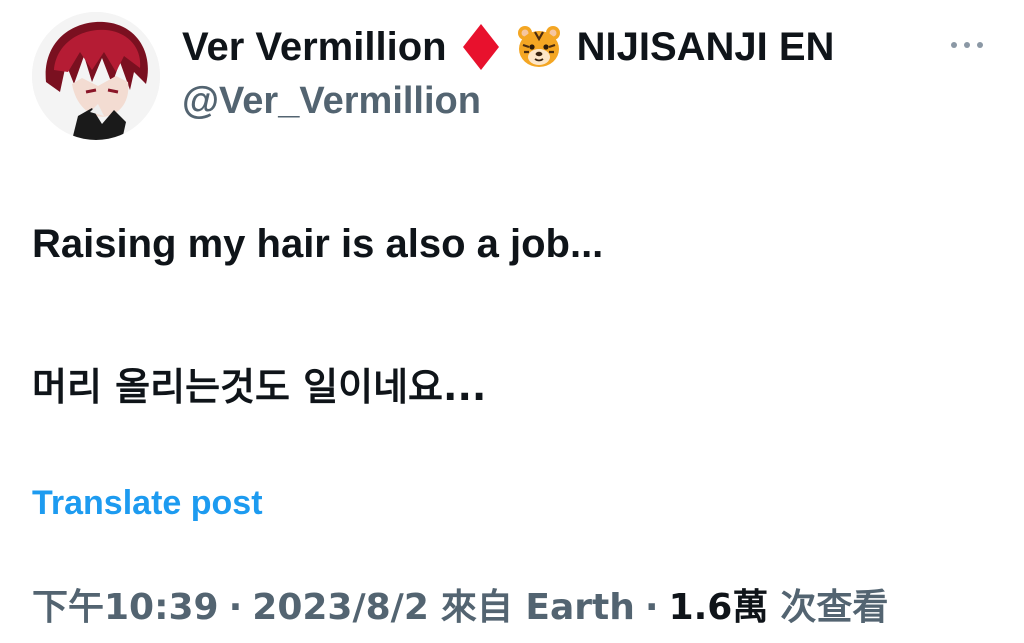 This screenshot has height=643, width=1024. I want to click on post-date: 2023/8/2, so click(340, 607).